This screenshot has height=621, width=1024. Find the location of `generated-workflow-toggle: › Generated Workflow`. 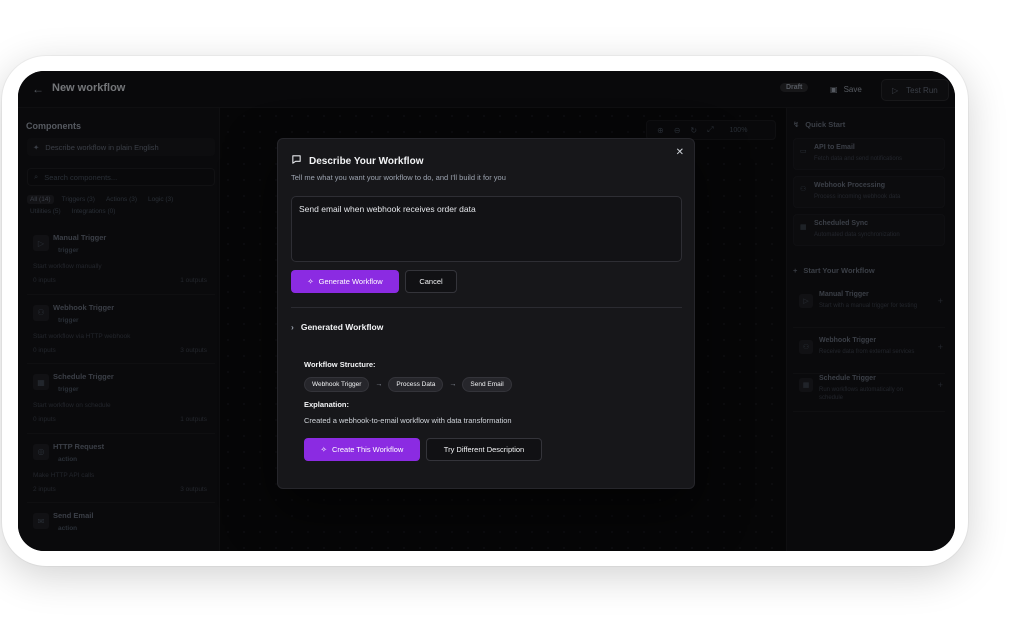

generated-workflow-toggle: › Generated Workflow is located at coordinates (337, 327).